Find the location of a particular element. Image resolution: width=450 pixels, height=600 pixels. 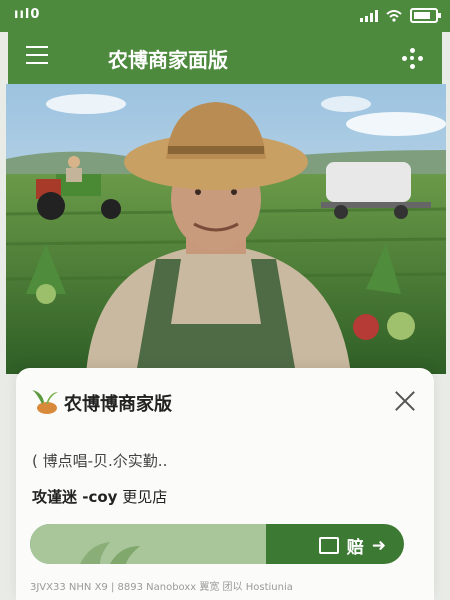

signal-icon is located at coordinates (369, 15).